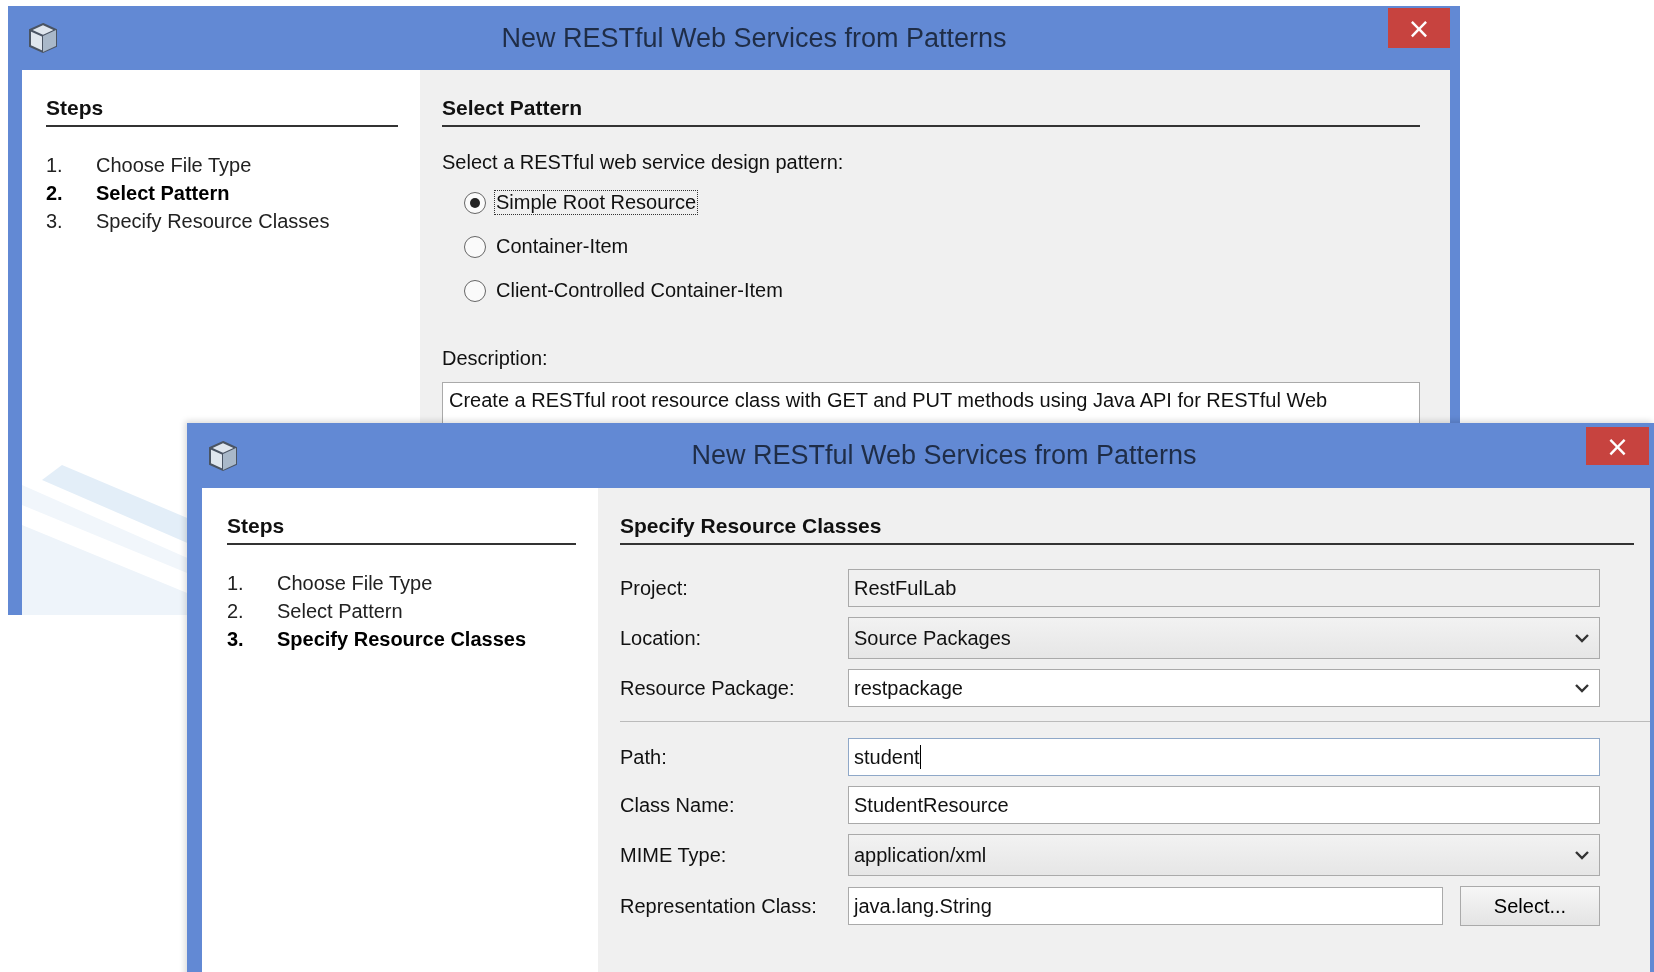  Describe the element at coordinates (562, 246) in the screenshot. I see `radio-label: Container-Item` at that location.